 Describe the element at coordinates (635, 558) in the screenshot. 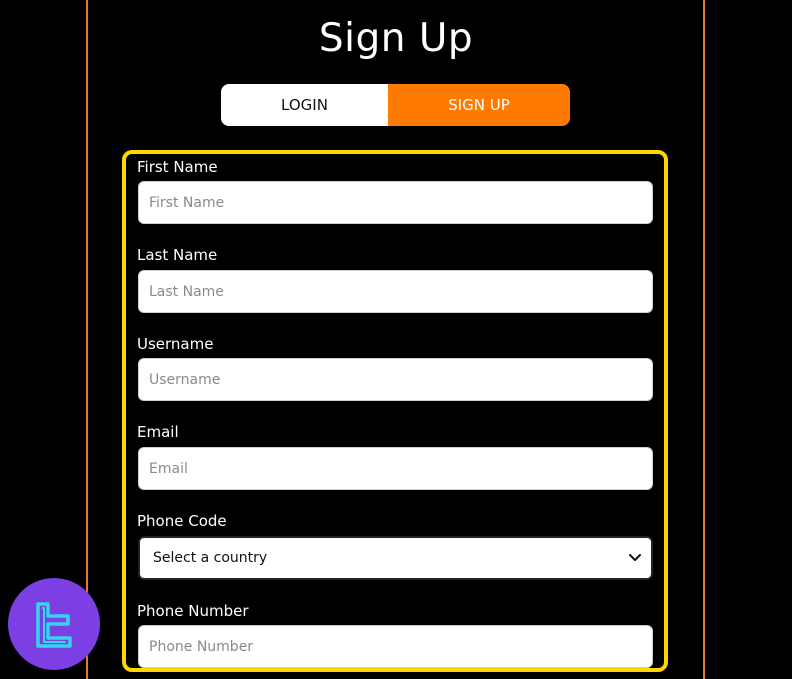

I see `chevron-down-icon` at that location.